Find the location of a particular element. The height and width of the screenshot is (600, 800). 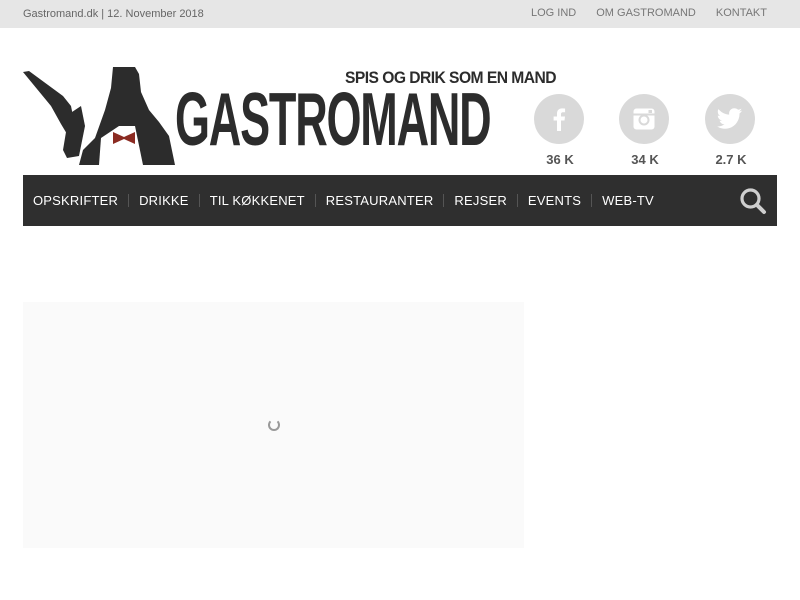

nav-item-rejser: REJSER is located at coordinates (491, 200).